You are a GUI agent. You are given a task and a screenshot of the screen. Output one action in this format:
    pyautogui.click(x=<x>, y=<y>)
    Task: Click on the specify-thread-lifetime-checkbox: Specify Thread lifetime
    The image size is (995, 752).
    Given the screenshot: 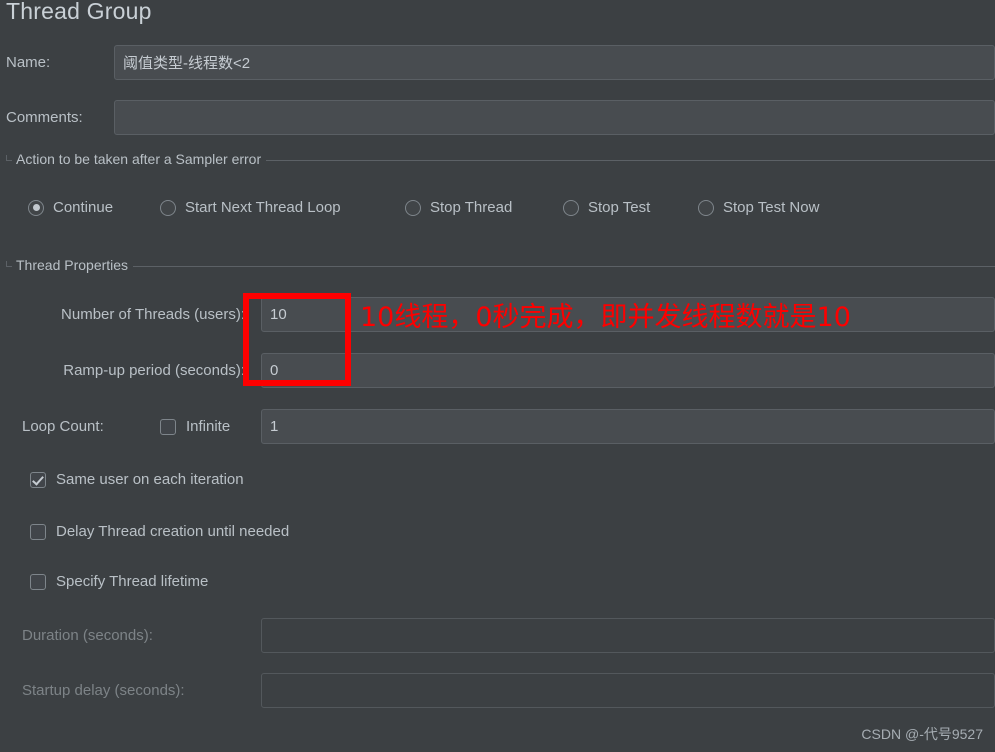 What is the action you would take?
    pyautogui.click(x=119, y=581)
    